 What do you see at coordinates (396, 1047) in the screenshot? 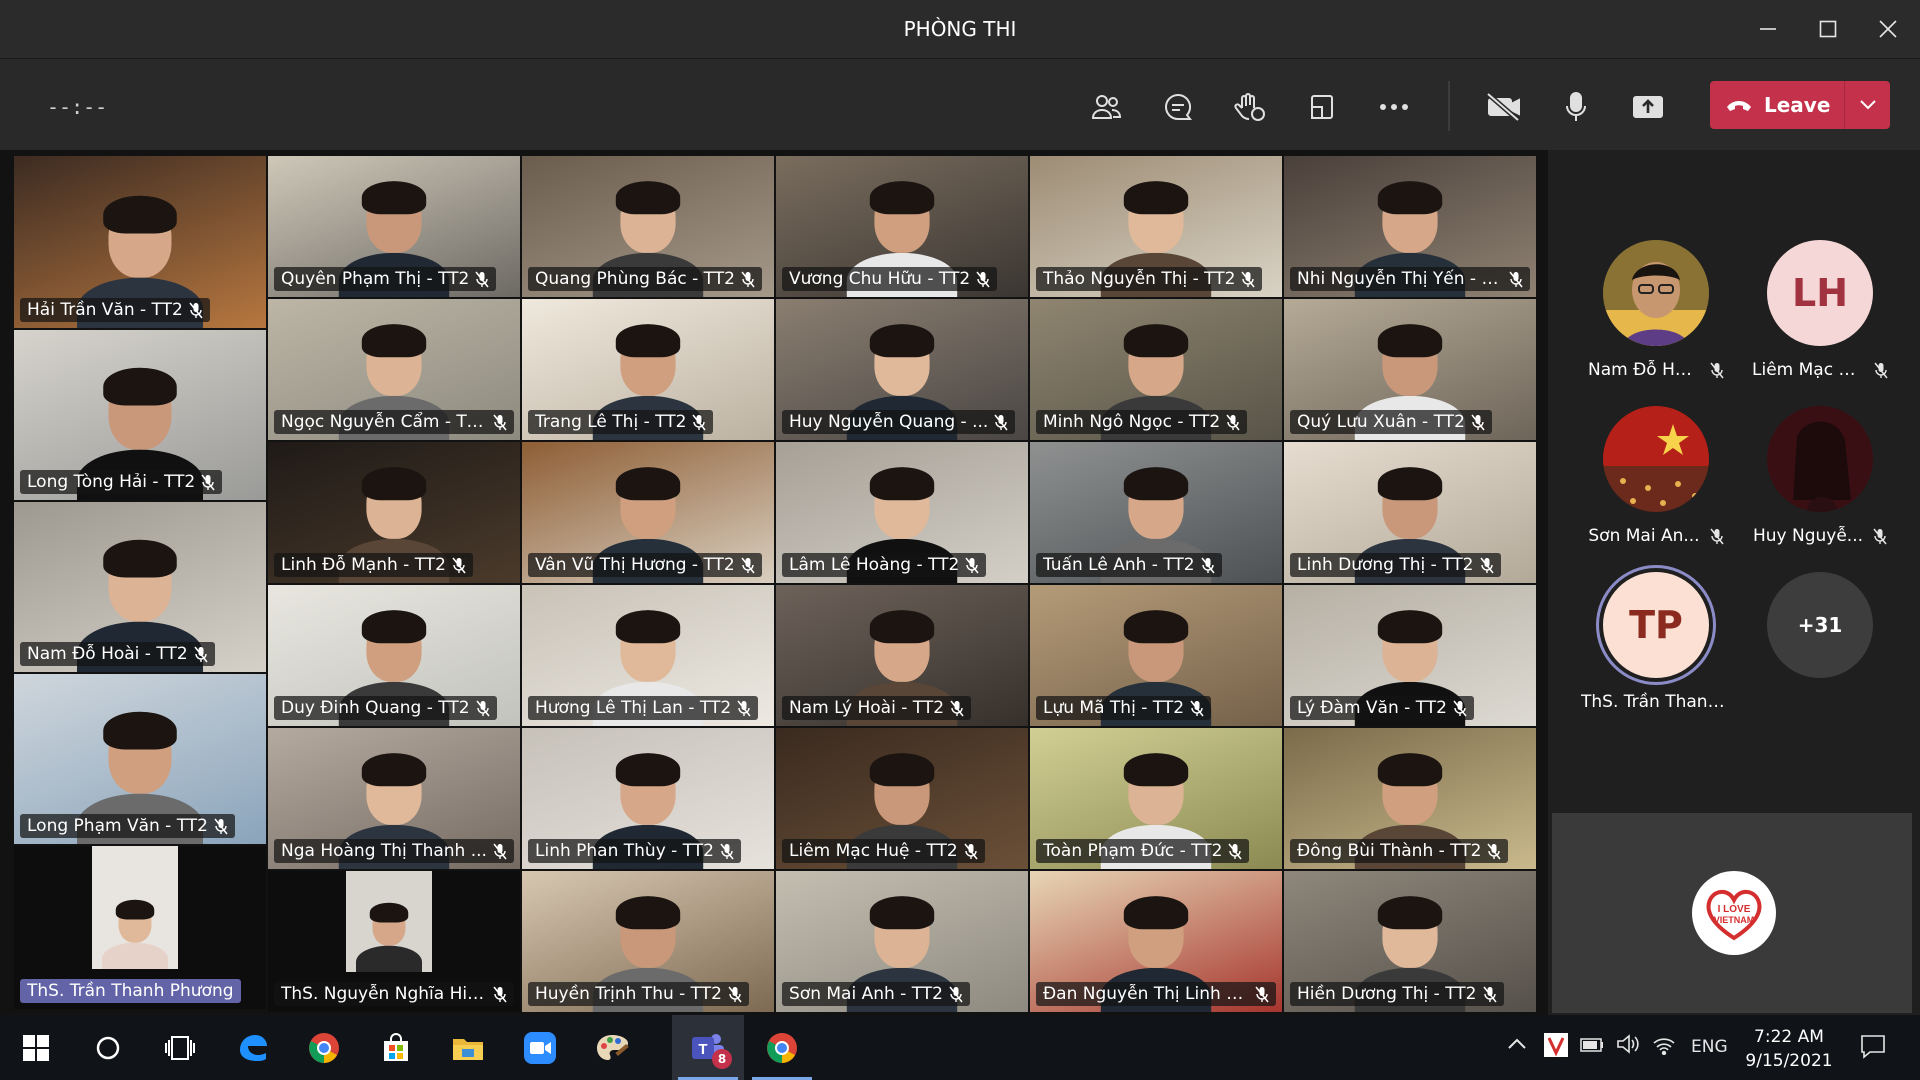
I see `microsoft-store-icon` at bounding box center [396, 1047].